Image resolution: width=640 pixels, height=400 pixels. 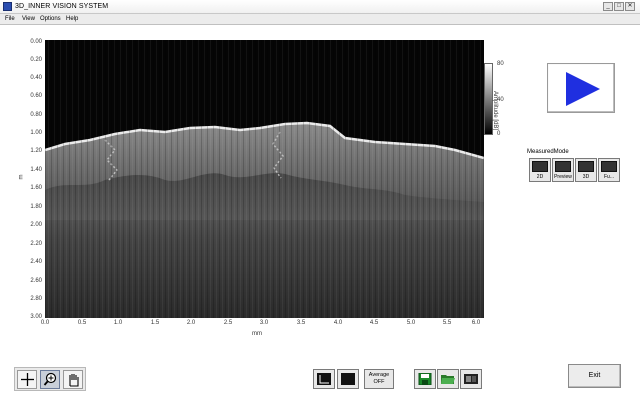 What do you see at coordinates (36, 244) in the screenshot?
I see `y-tick-label: 2.20` at bounding box center [36, 244].